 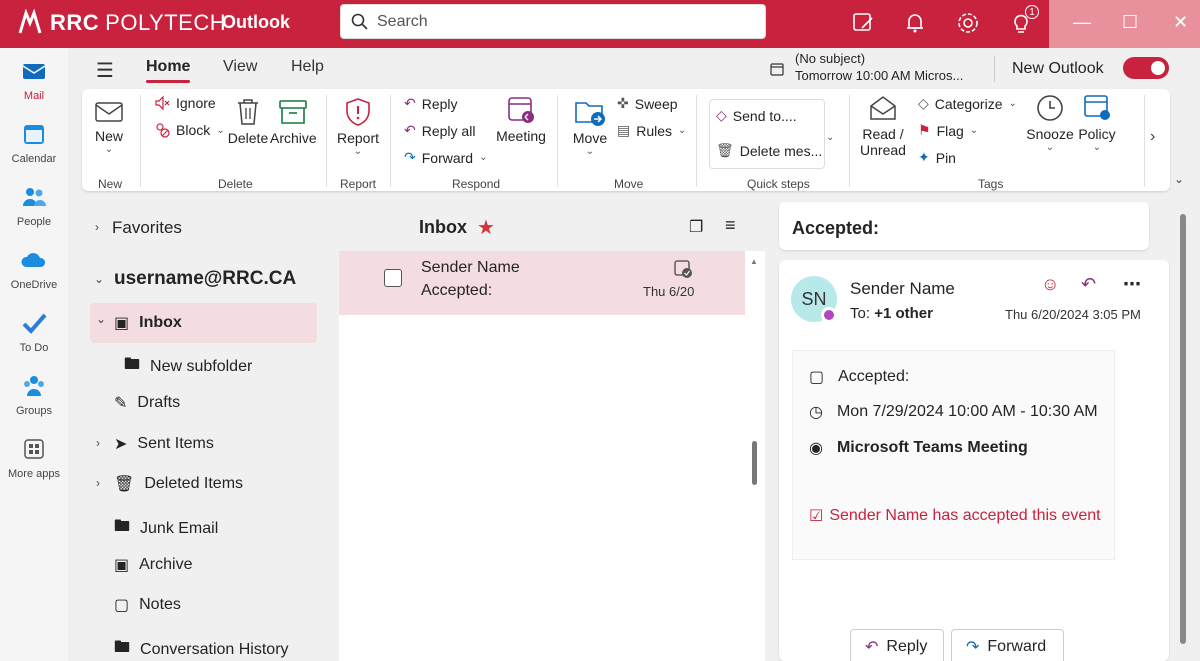 I want to click on rail-label: People, so click(x=34, y=222).